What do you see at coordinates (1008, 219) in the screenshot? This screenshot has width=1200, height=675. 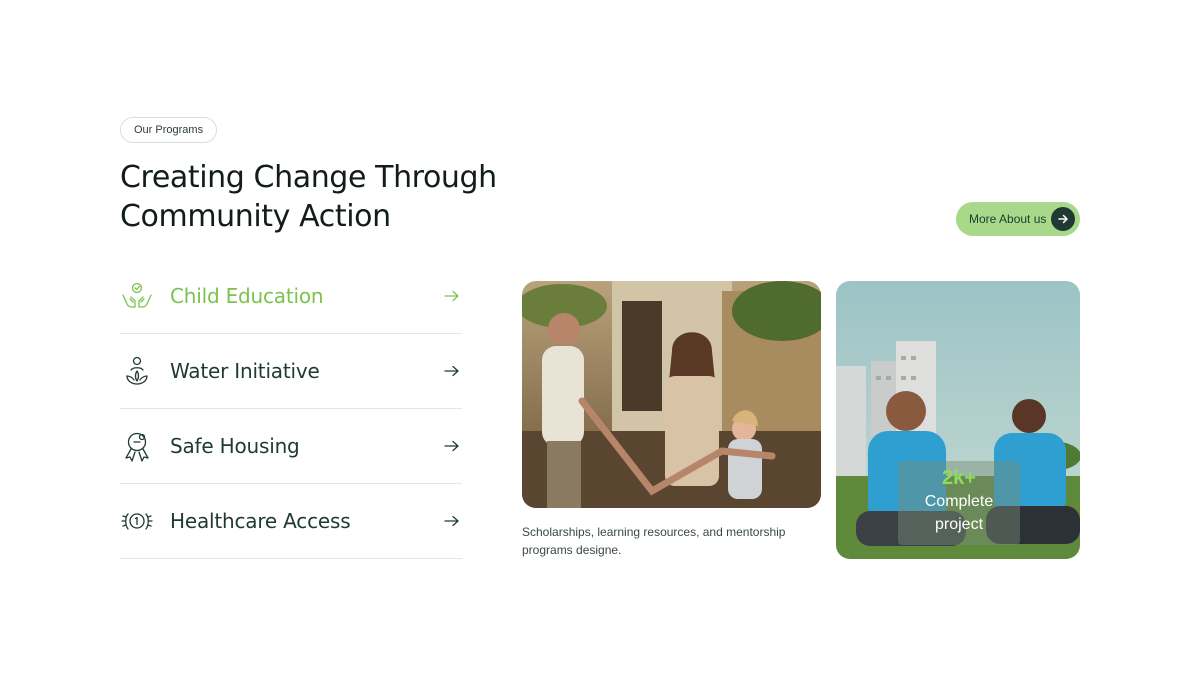 I see `more-about-us-label: More About us` at bounding box center [1008, 219].